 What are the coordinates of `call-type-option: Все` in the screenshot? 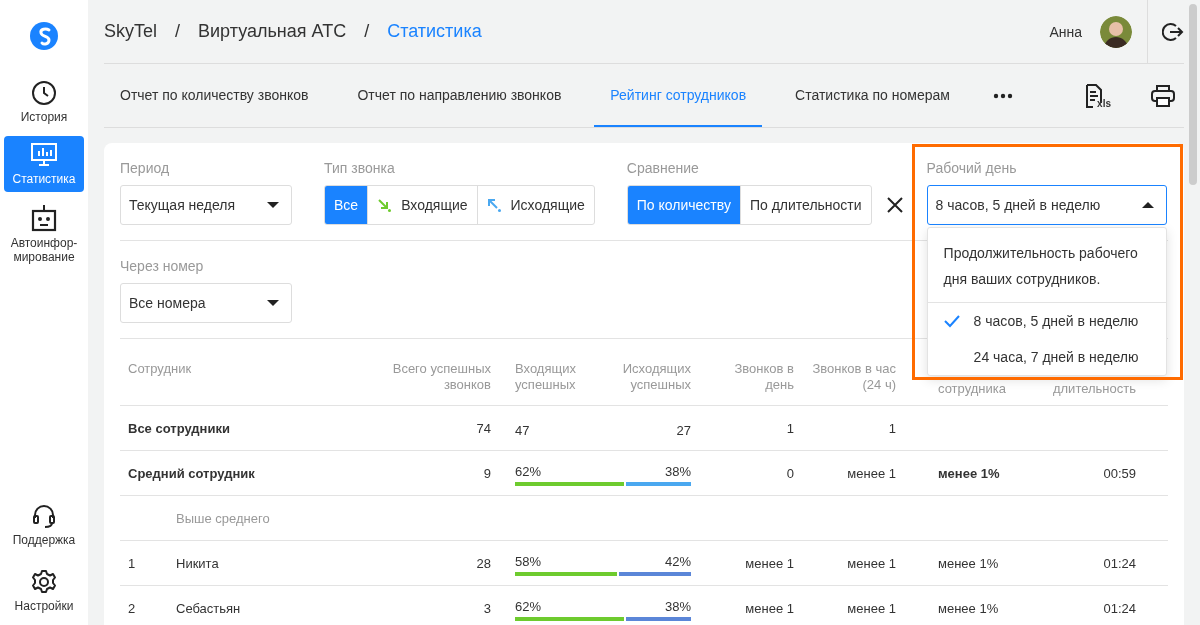 It's located at (346, 205).